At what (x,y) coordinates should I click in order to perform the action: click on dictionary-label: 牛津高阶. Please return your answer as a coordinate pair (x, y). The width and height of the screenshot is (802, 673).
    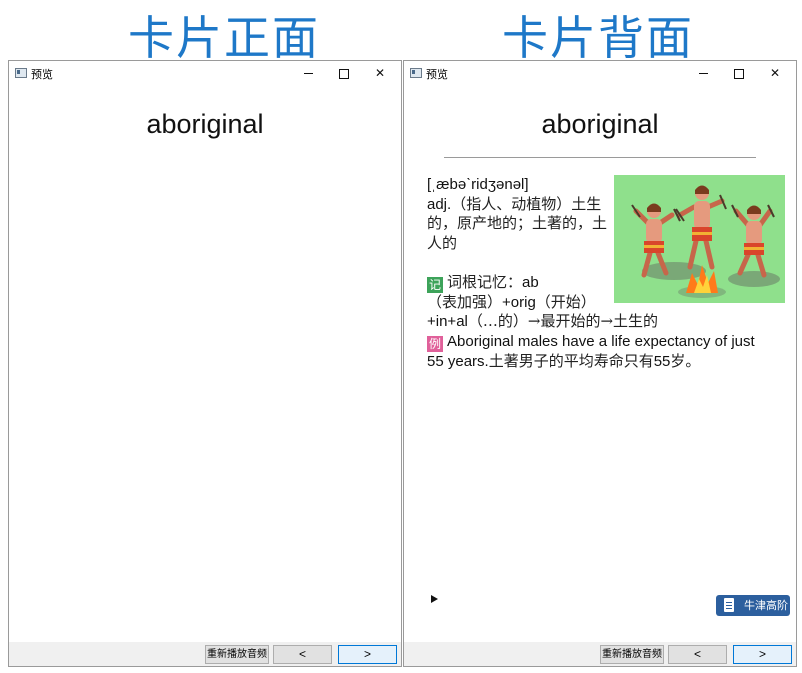
    Looking at the image, I should click on (766, 605).